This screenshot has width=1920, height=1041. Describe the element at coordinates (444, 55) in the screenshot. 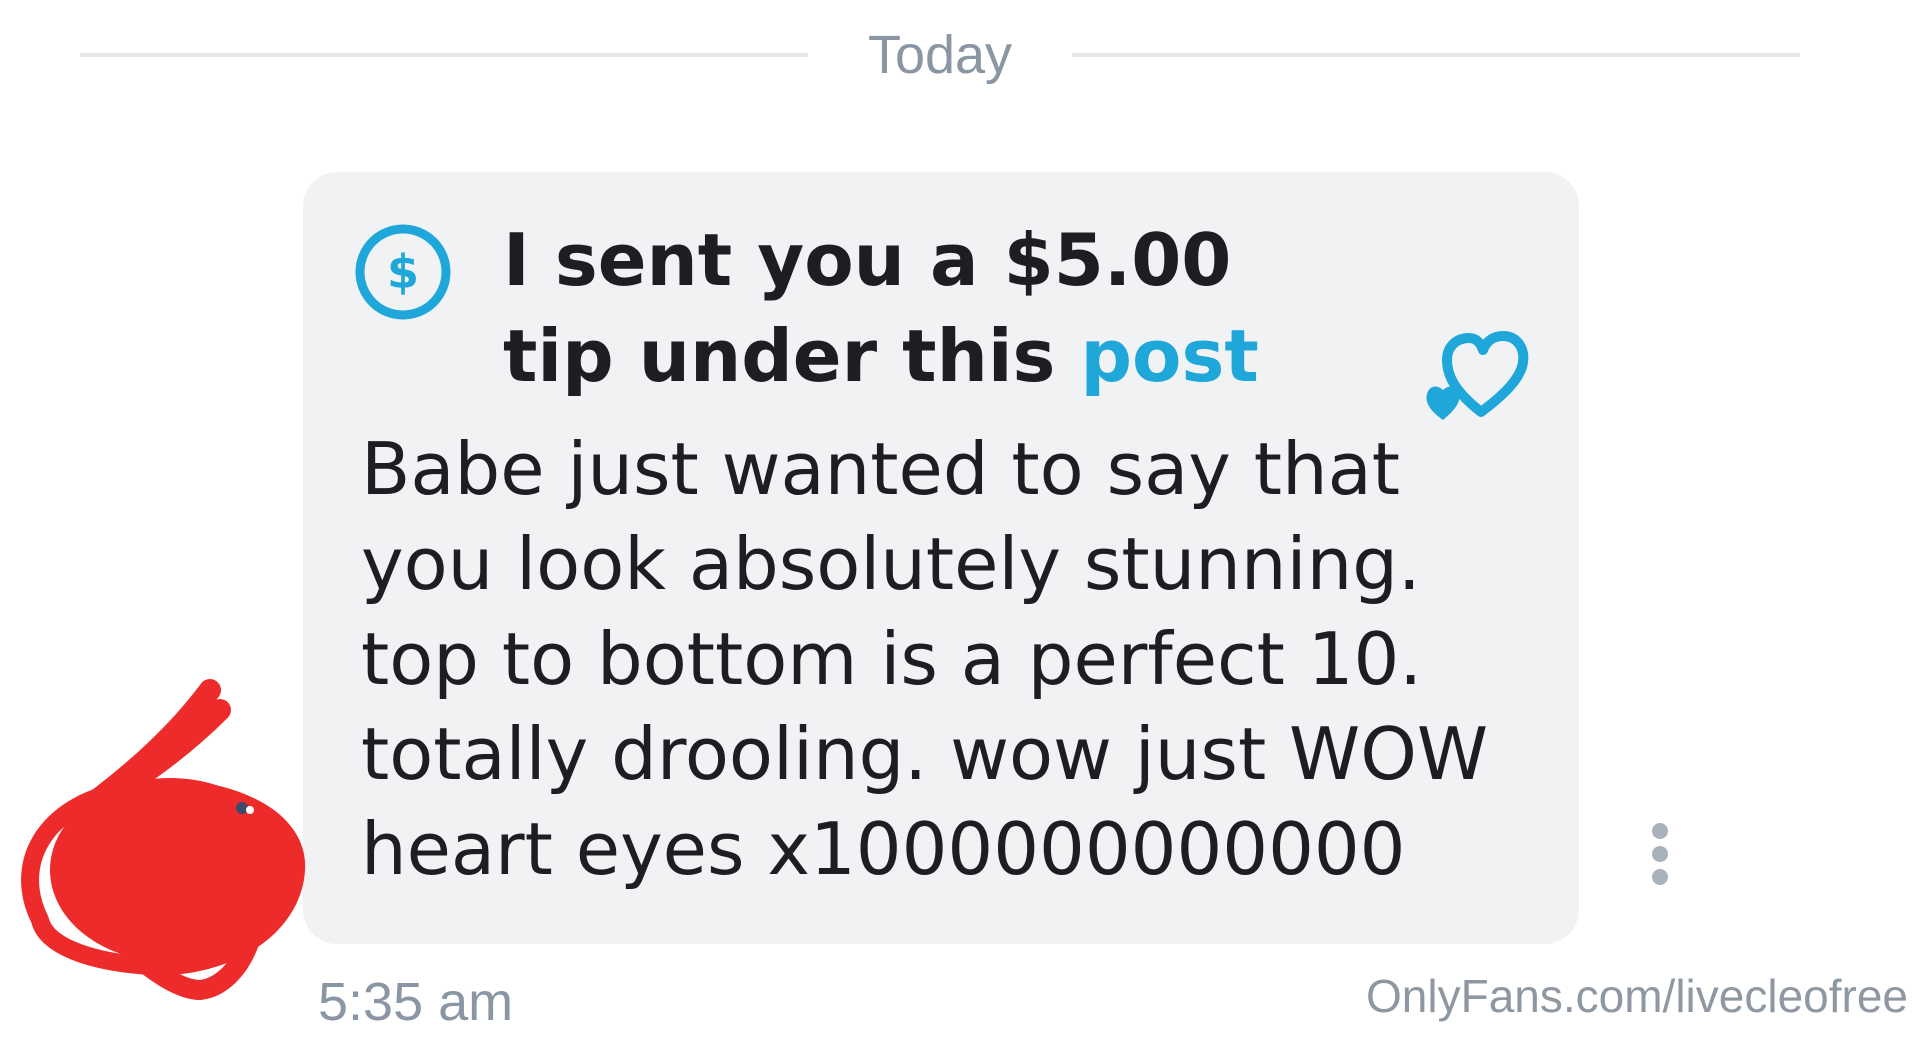

I see `date-separator-line-left` at that location.